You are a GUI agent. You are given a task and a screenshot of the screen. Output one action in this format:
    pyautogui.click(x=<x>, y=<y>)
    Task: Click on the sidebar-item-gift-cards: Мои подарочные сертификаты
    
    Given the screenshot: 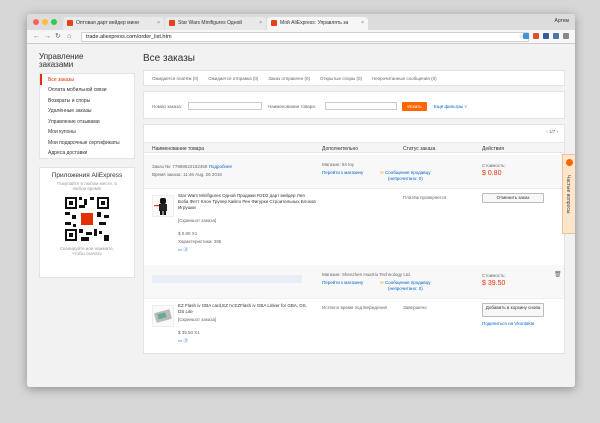 What is the action you would take?
    pyautogui.click(x=87, y=142)
    